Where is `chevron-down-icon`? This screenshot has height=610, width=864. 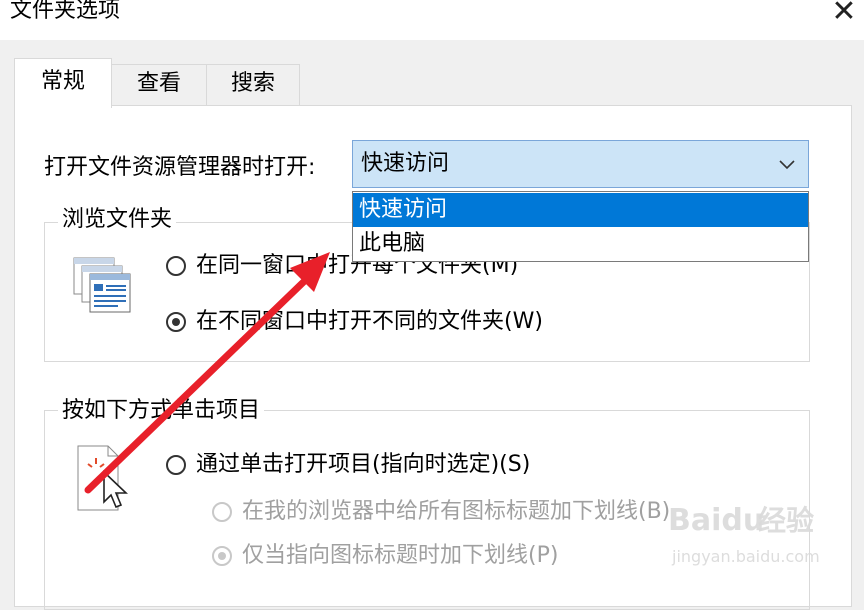 chevron-down-icon is located at coordinates (787, 165).